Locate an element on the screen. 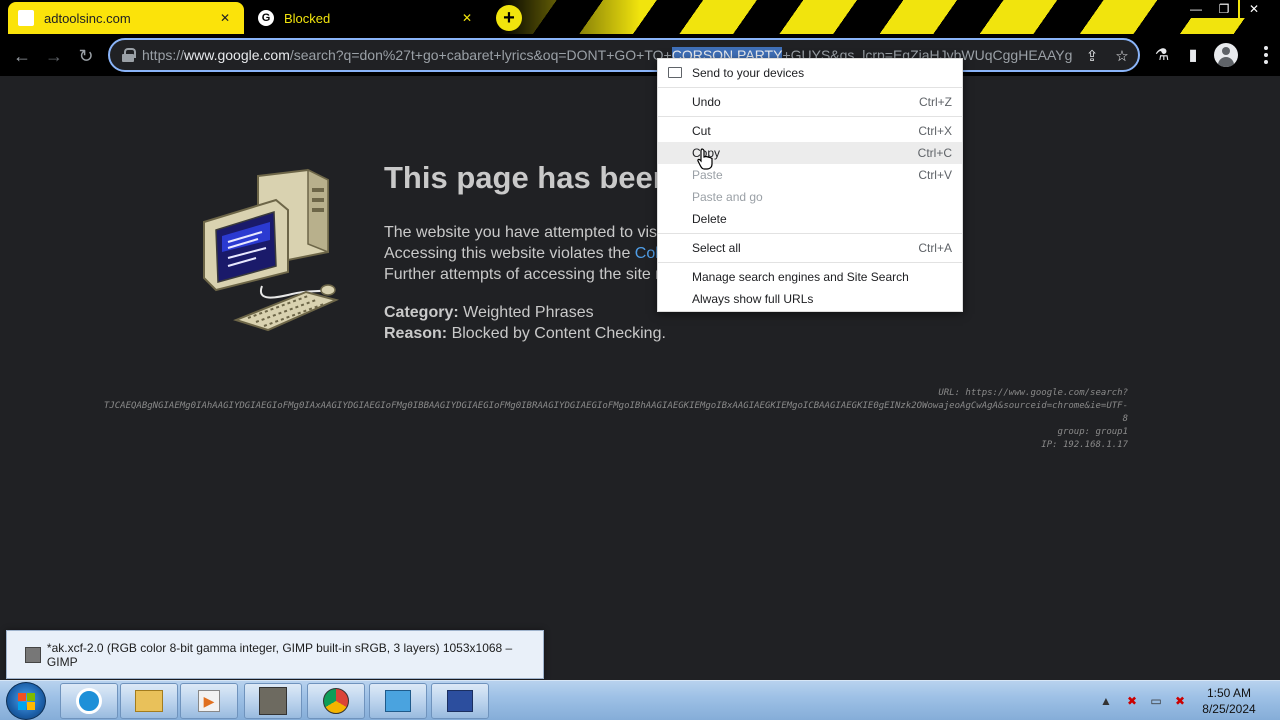 The height and width of the screenshot is (720, 1280). reason-value: Blocked by Content Checking. is located at coordinates (558, 333).